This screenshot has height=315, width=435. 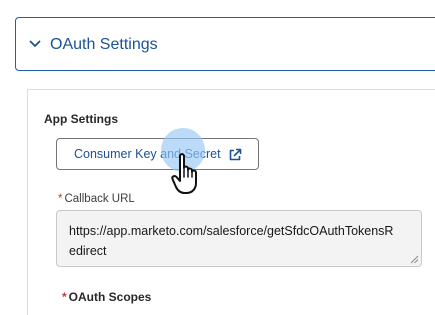 I want to click on callback-url-label: * Callback URL, so click(x=96, y=199).